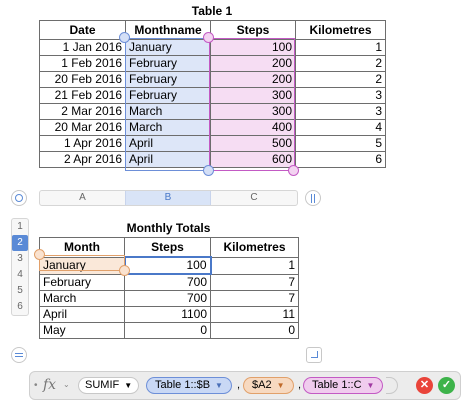 This screenshot has width=468, height=405. I want to click on table-row: February 700 7, so click(169, 282).